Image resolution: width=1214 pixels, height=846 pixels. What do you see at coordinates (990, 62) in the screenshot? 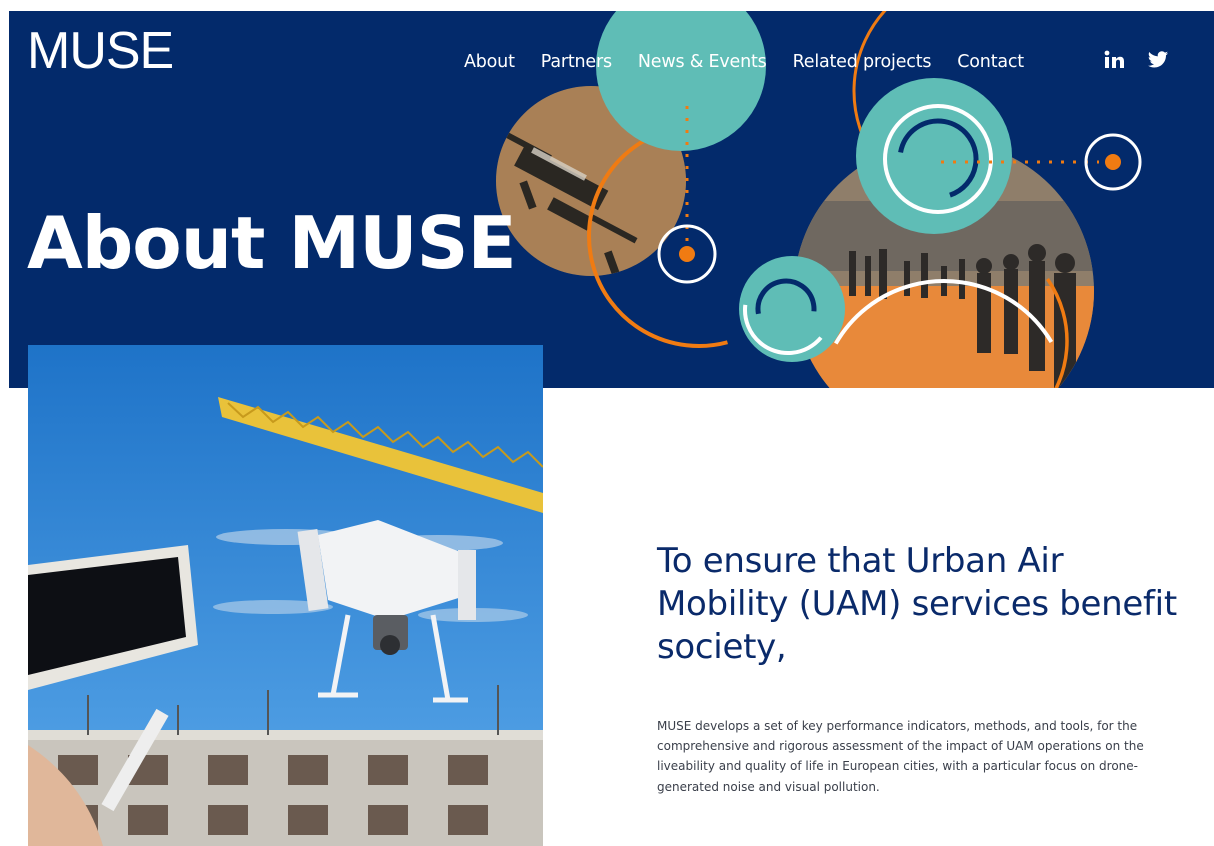
I see `nav-contact: Contact` at bounding box center [990, 62].